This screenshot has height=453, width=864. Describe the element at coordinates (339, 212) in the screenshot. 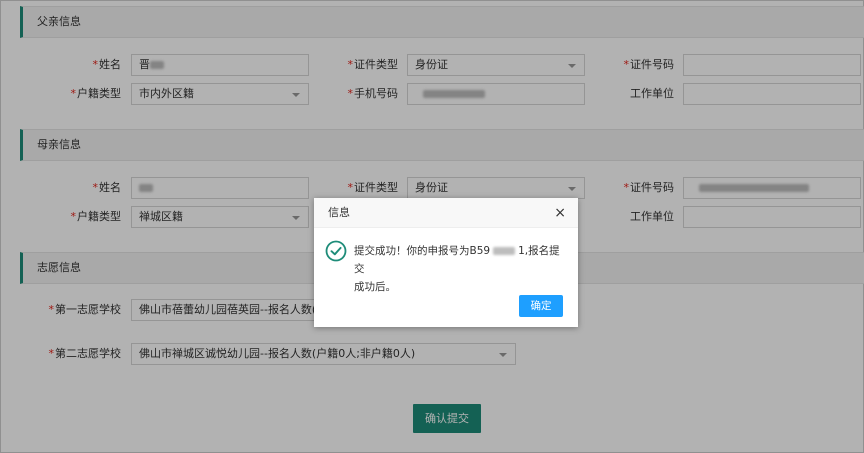

I see `dialog-title: 信息` at that location.